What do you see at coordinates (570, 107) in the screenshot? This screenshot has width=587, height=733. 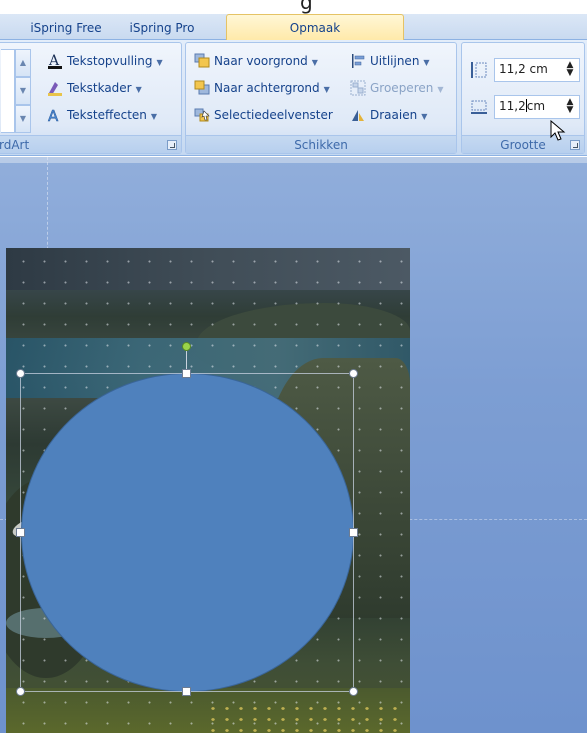 I see `width-spinner: ▲ ▼` at bounding box center [570, 107].